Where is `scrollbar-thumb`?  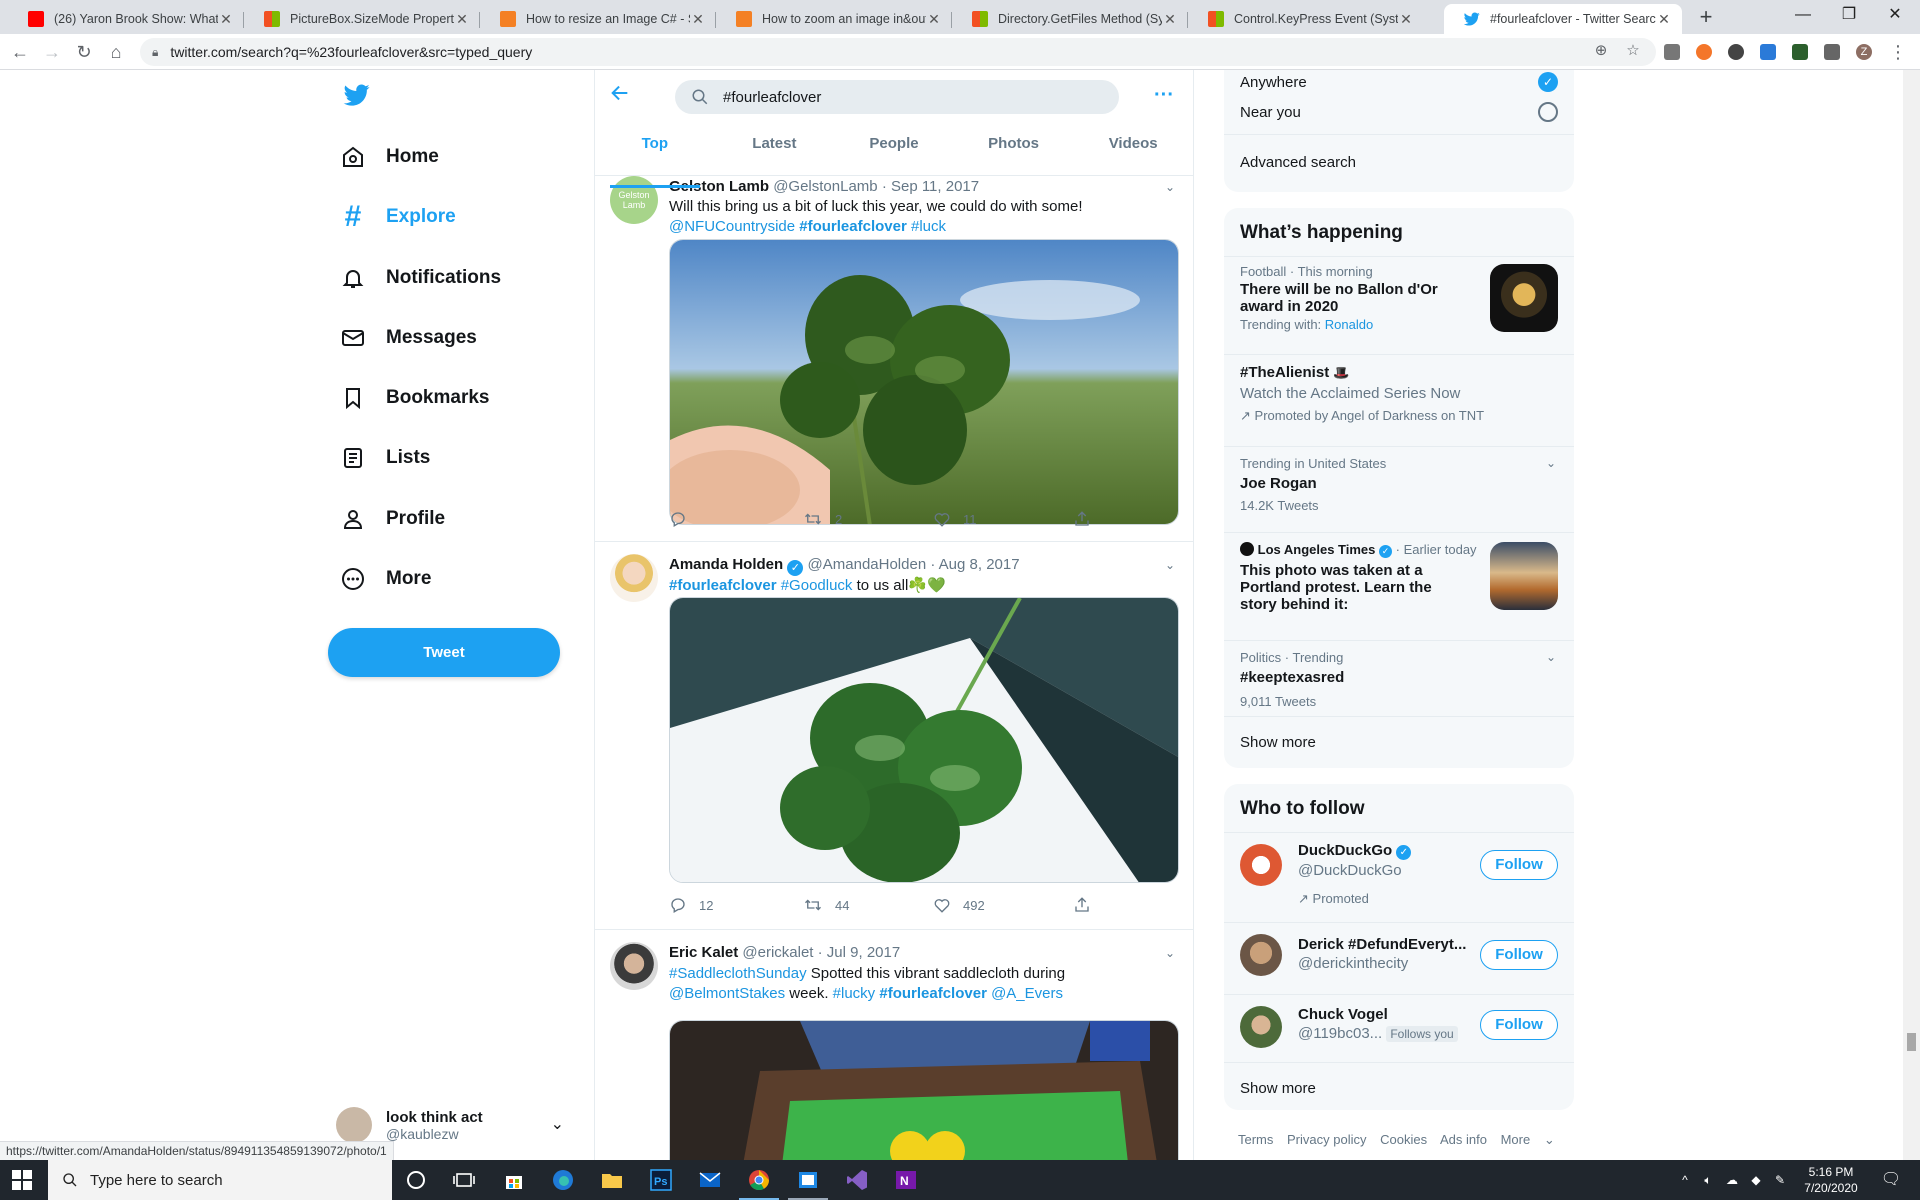 scrollbar-thumb is located at coordinates (1911, 1042).